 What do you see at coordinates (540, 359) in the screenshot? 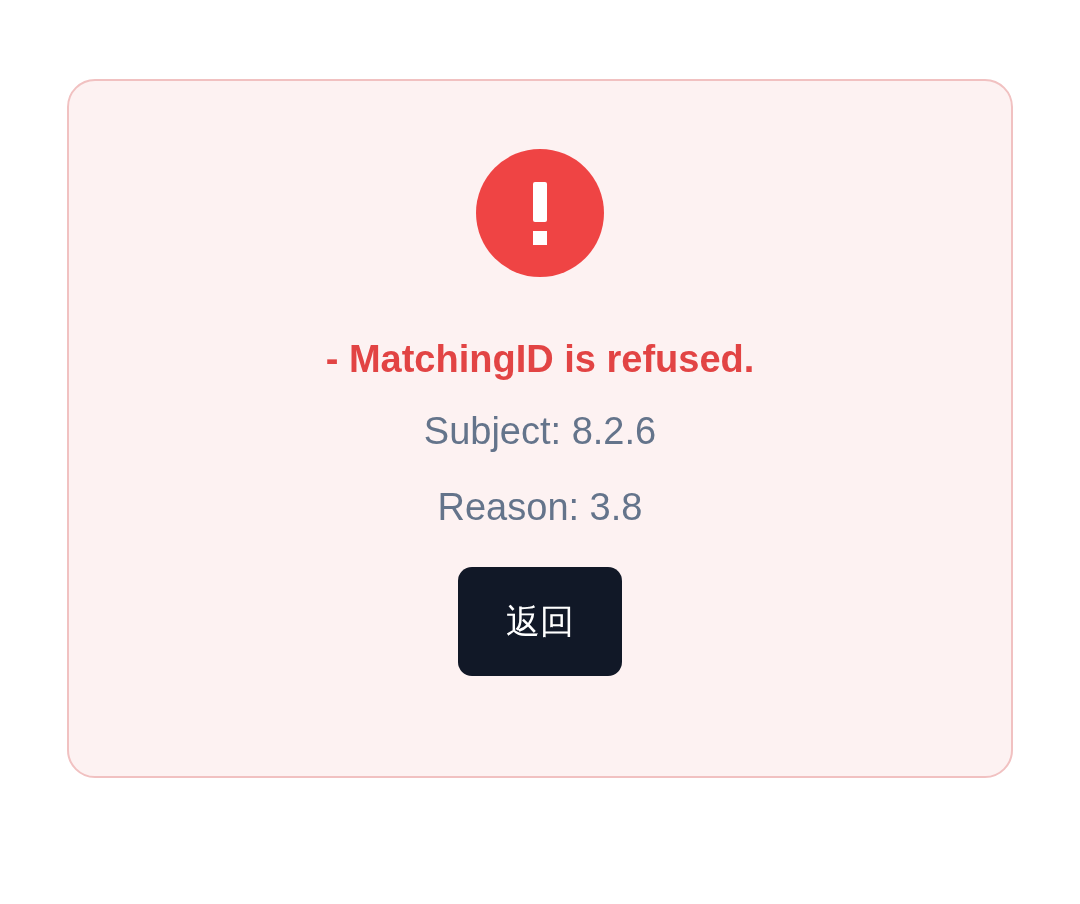
I see `error-message: - MatchingID is refused.` at bounding box center [540, 359].